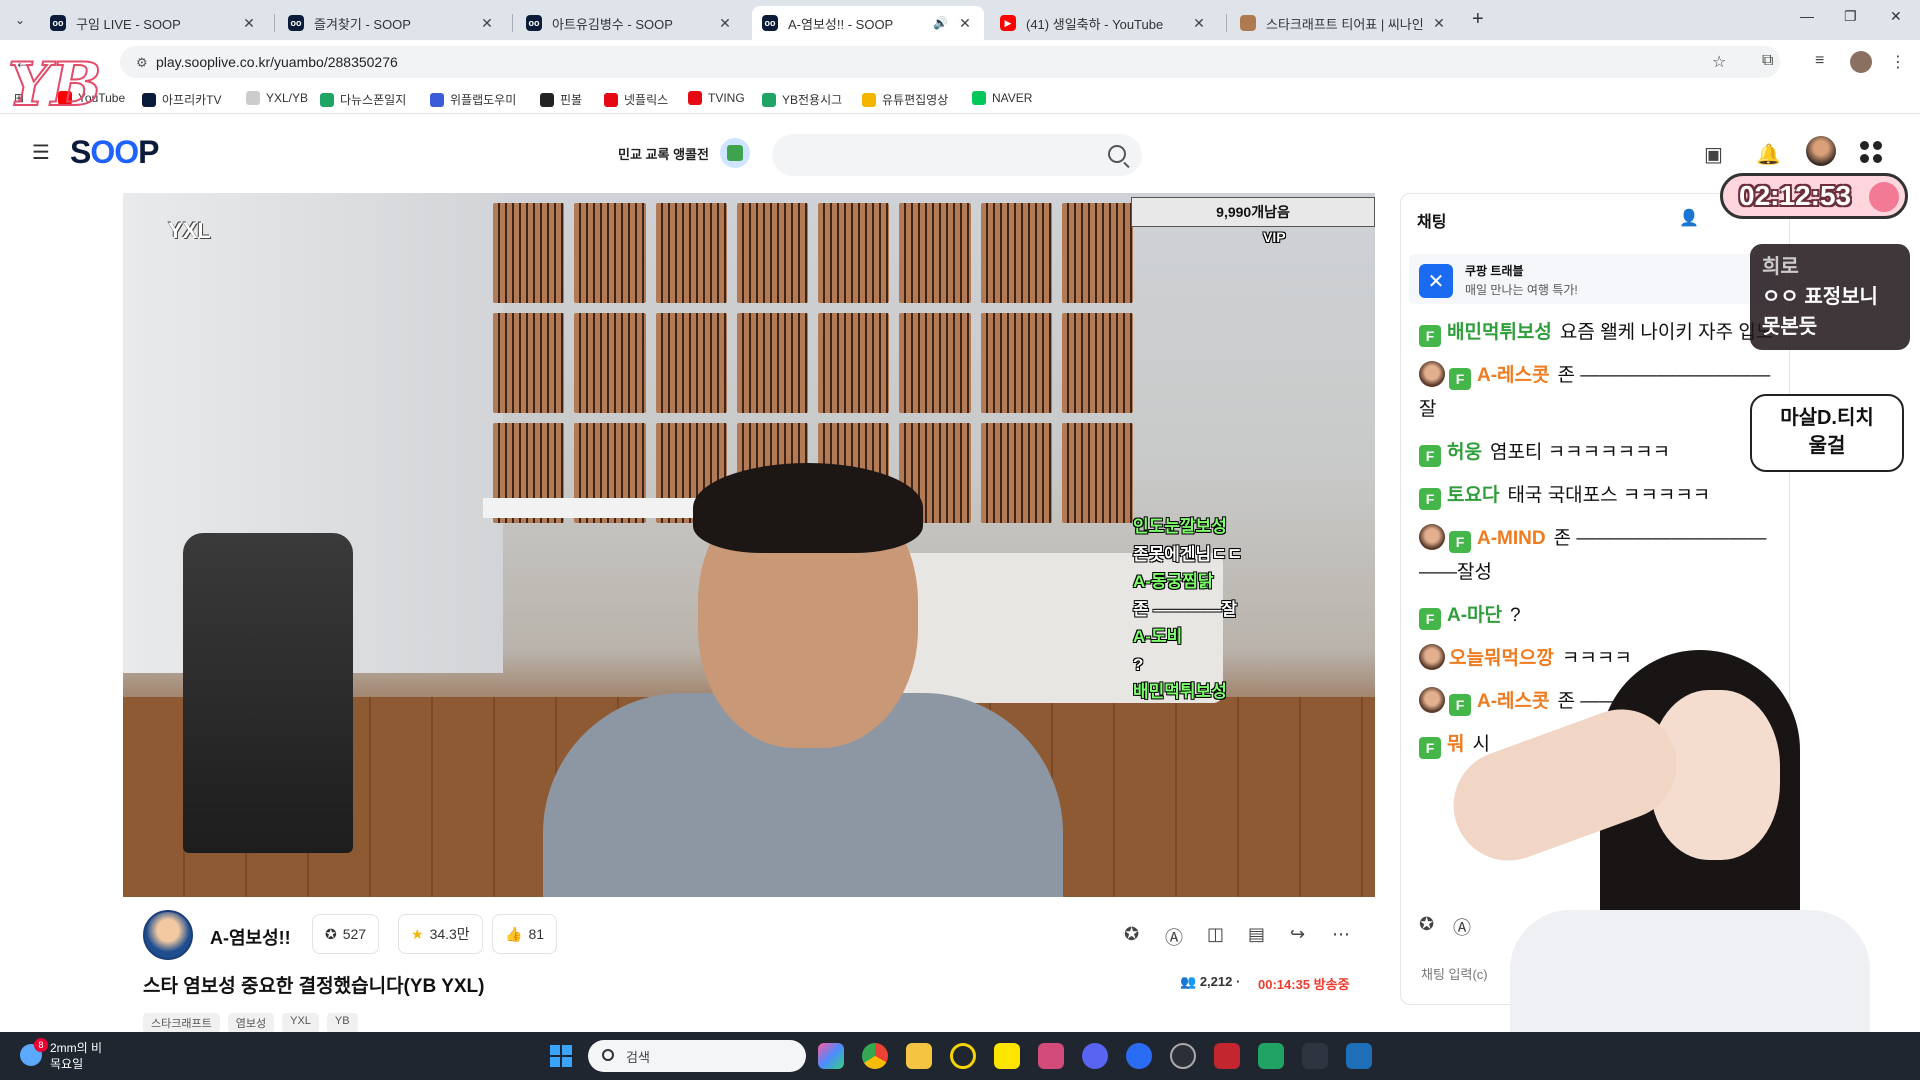 The height and width of the screenshot is (1080, 1920). Describe the element at coordinates (182, 99) in the screenshot. I see `bookmark-afreecatv: 아프리카TV` at that location.